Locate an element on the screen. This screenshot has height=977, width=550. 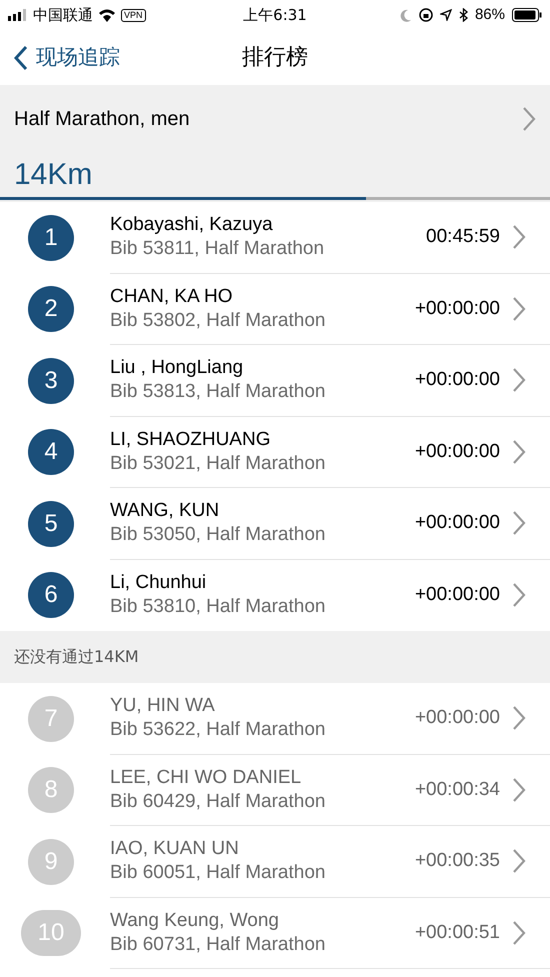
runner-detail: Bib 53622, Half Marathon is located at coordinates (218, 730).